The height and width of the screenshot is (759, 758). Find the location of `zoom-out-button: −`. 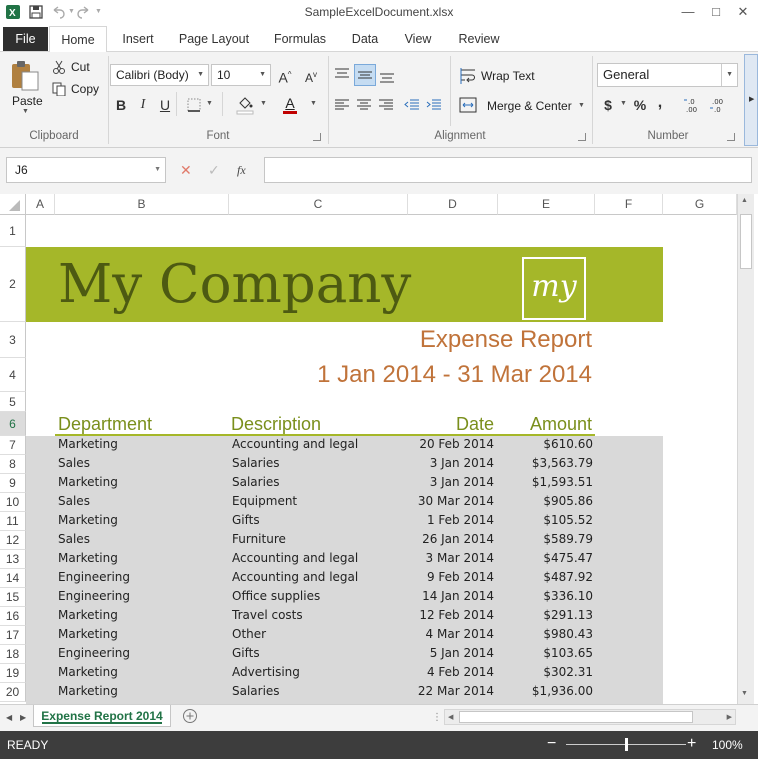

zoom-out-button: − is located at coordinates (551, 744).